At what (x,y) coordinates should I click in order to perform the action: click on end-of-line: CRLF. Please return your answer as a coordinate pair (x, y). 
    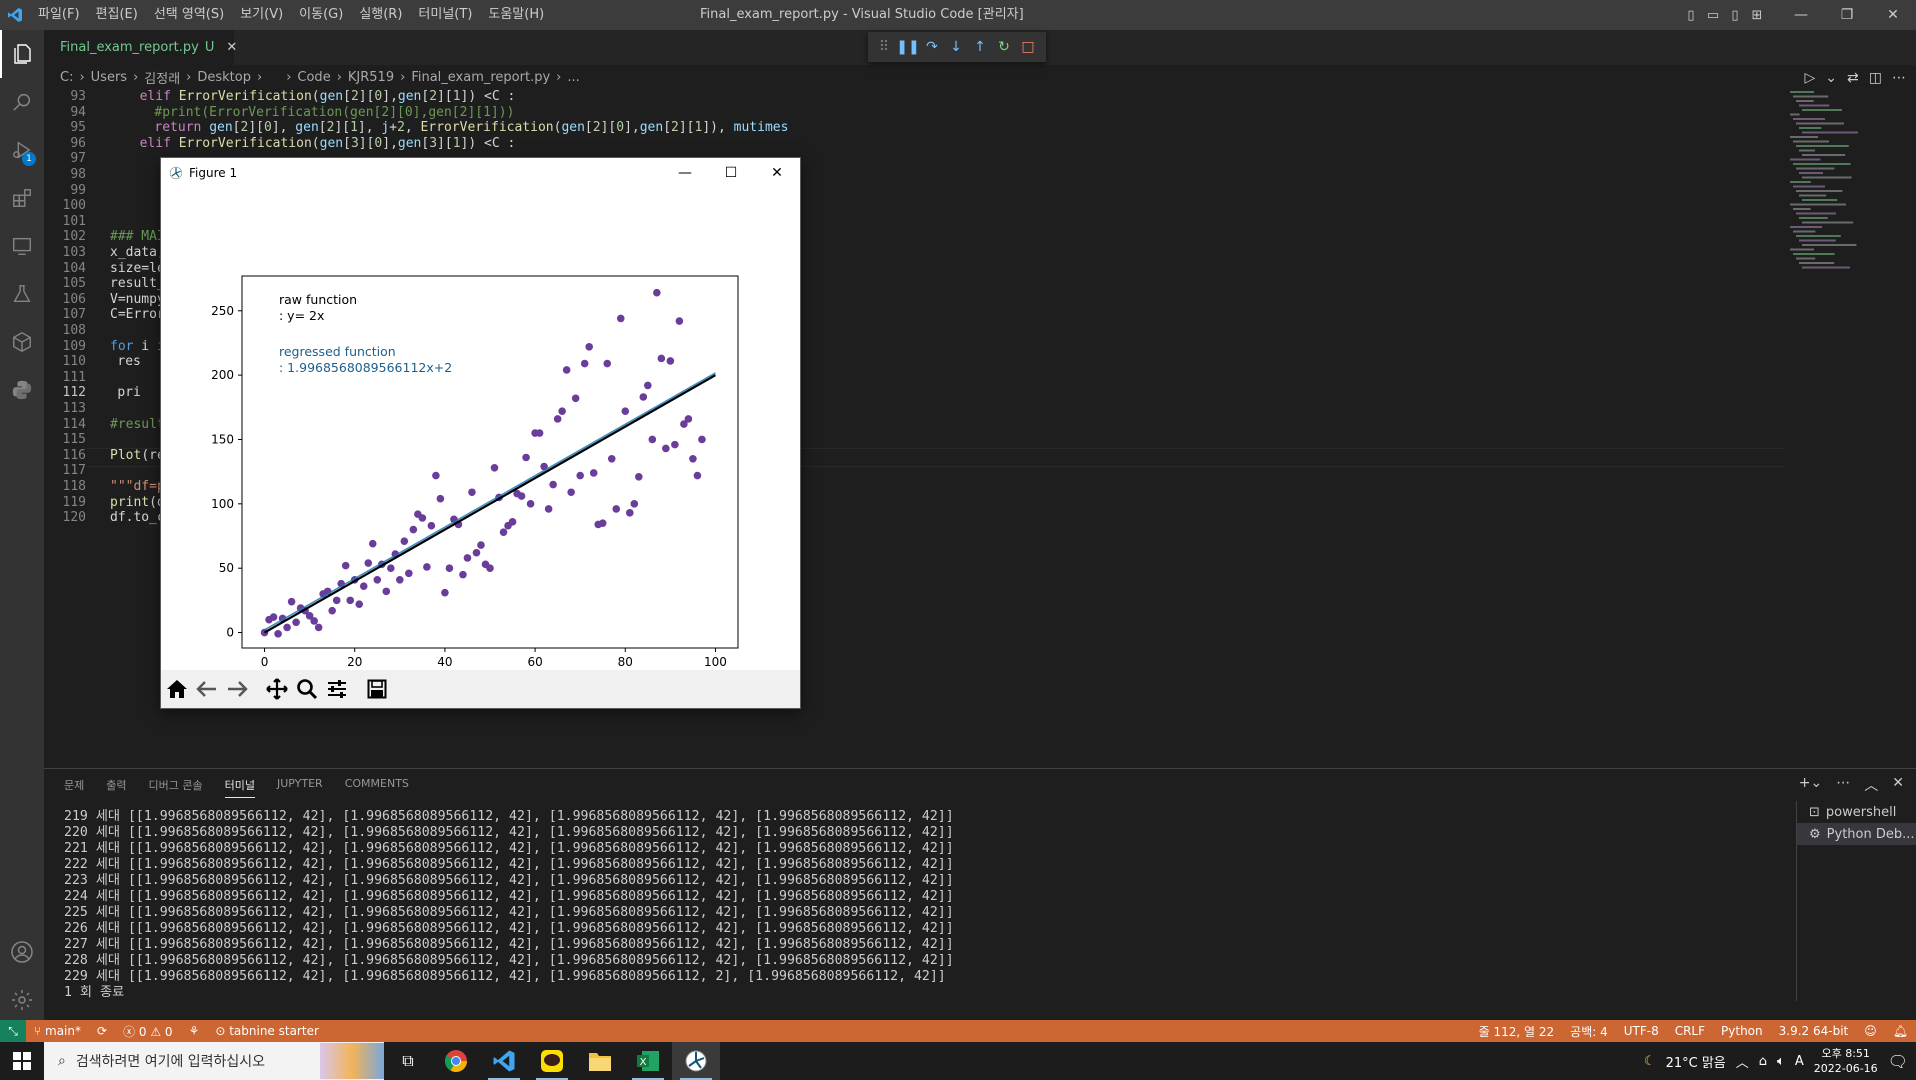
    Looking at the image, I should click on (1690, 1031).